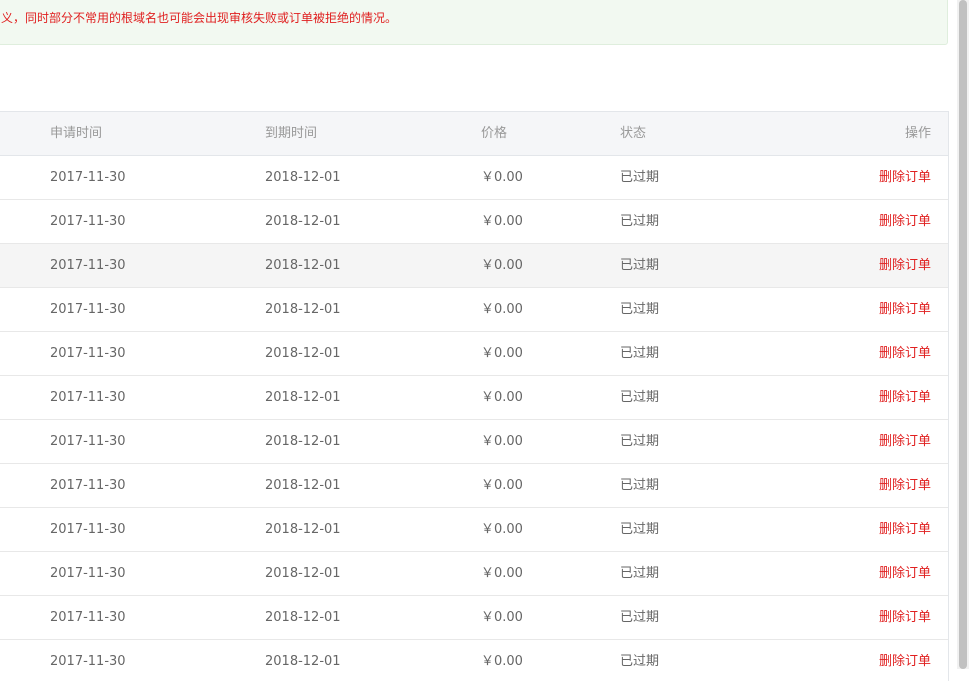 Image resolution: width=969 pixels, height=681 pixels. What do you see at coordinates (917, 133) in the screenshot?
I see `header-operation: 操作` at bounding box center [917, 133].